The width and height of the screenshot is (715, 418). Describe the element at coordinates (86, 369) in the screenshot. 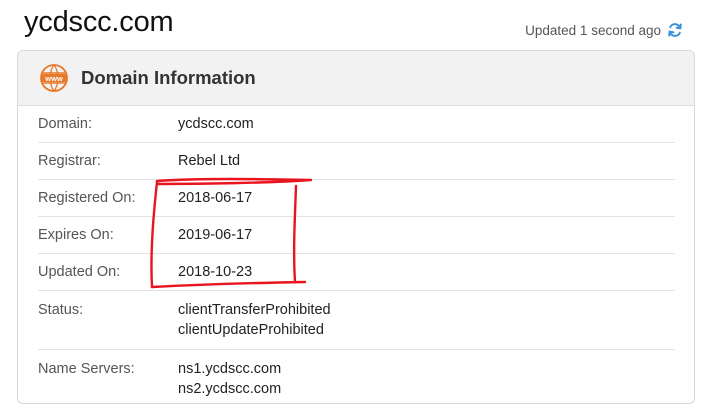

I see `row-label: Name Servers:` at that location.